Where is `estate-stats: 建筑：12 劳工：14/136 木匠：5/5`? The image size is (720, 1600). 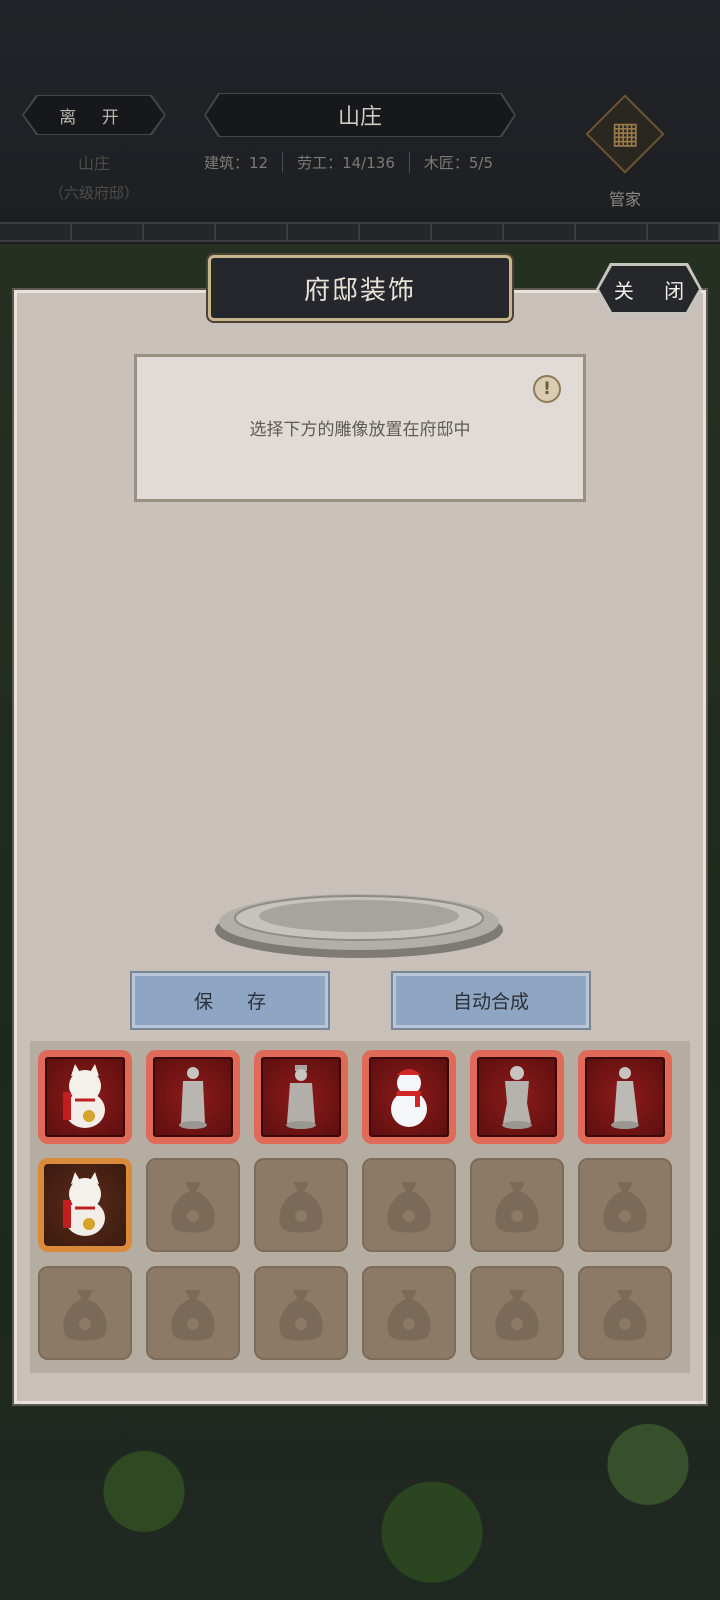
estate-stats: 建筑：12 劳工：14/136 木匠：5/5 is located at coordinates (355, 162).